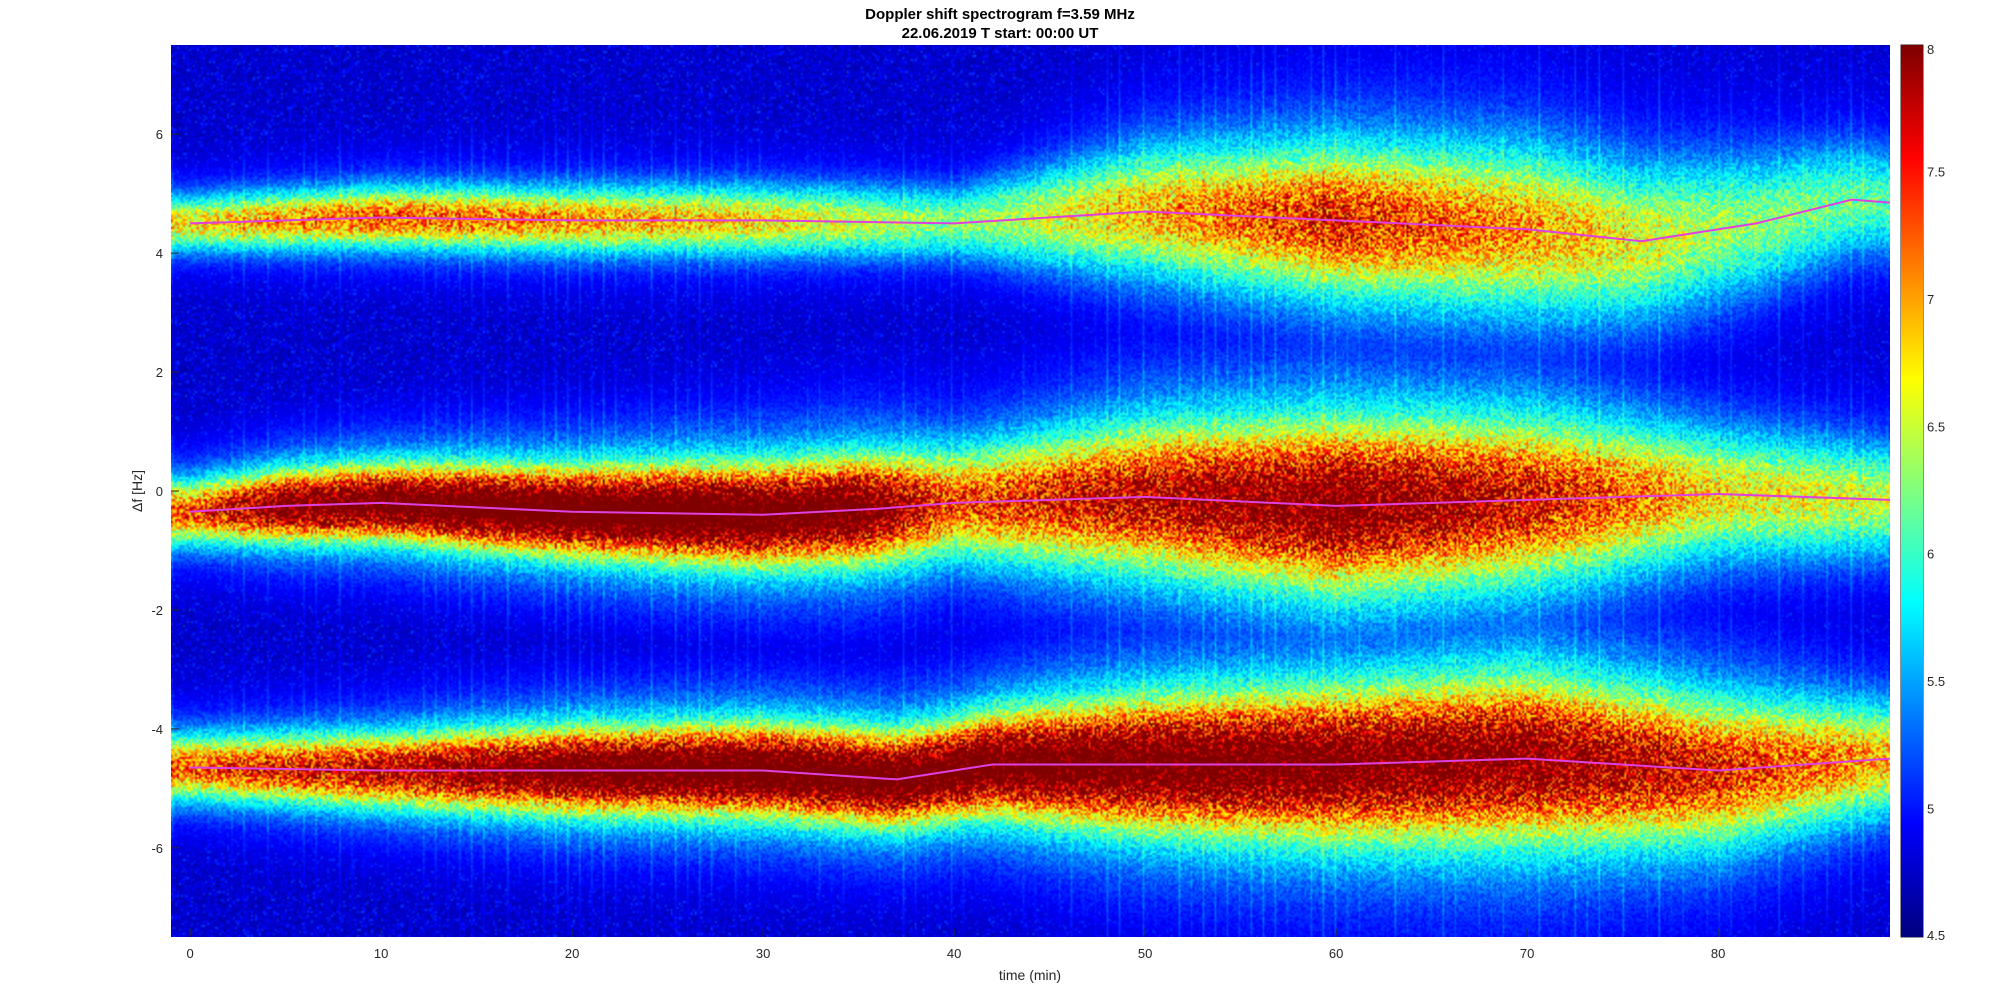 The image size is (2000, 1003). I want to click on x-tick-label: 70, so click(1527, 953).